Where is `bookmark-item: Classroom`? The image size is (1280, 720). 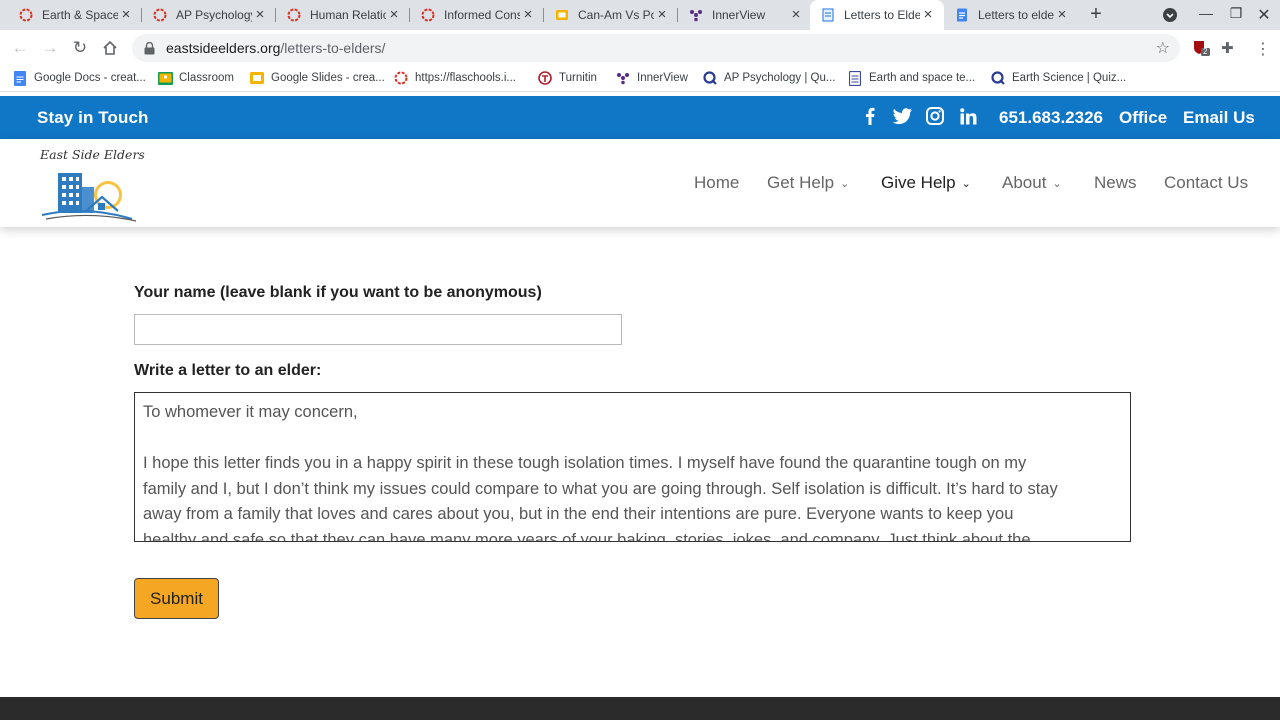 bookmark-item: Classroom is located at coordinates (195, 78).